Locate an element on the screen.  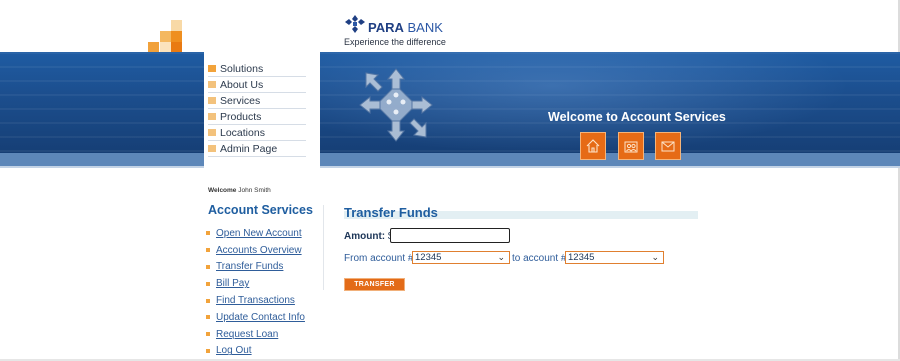
to-account-select: 12345 ⌄ is located at coordinates (614, 257).